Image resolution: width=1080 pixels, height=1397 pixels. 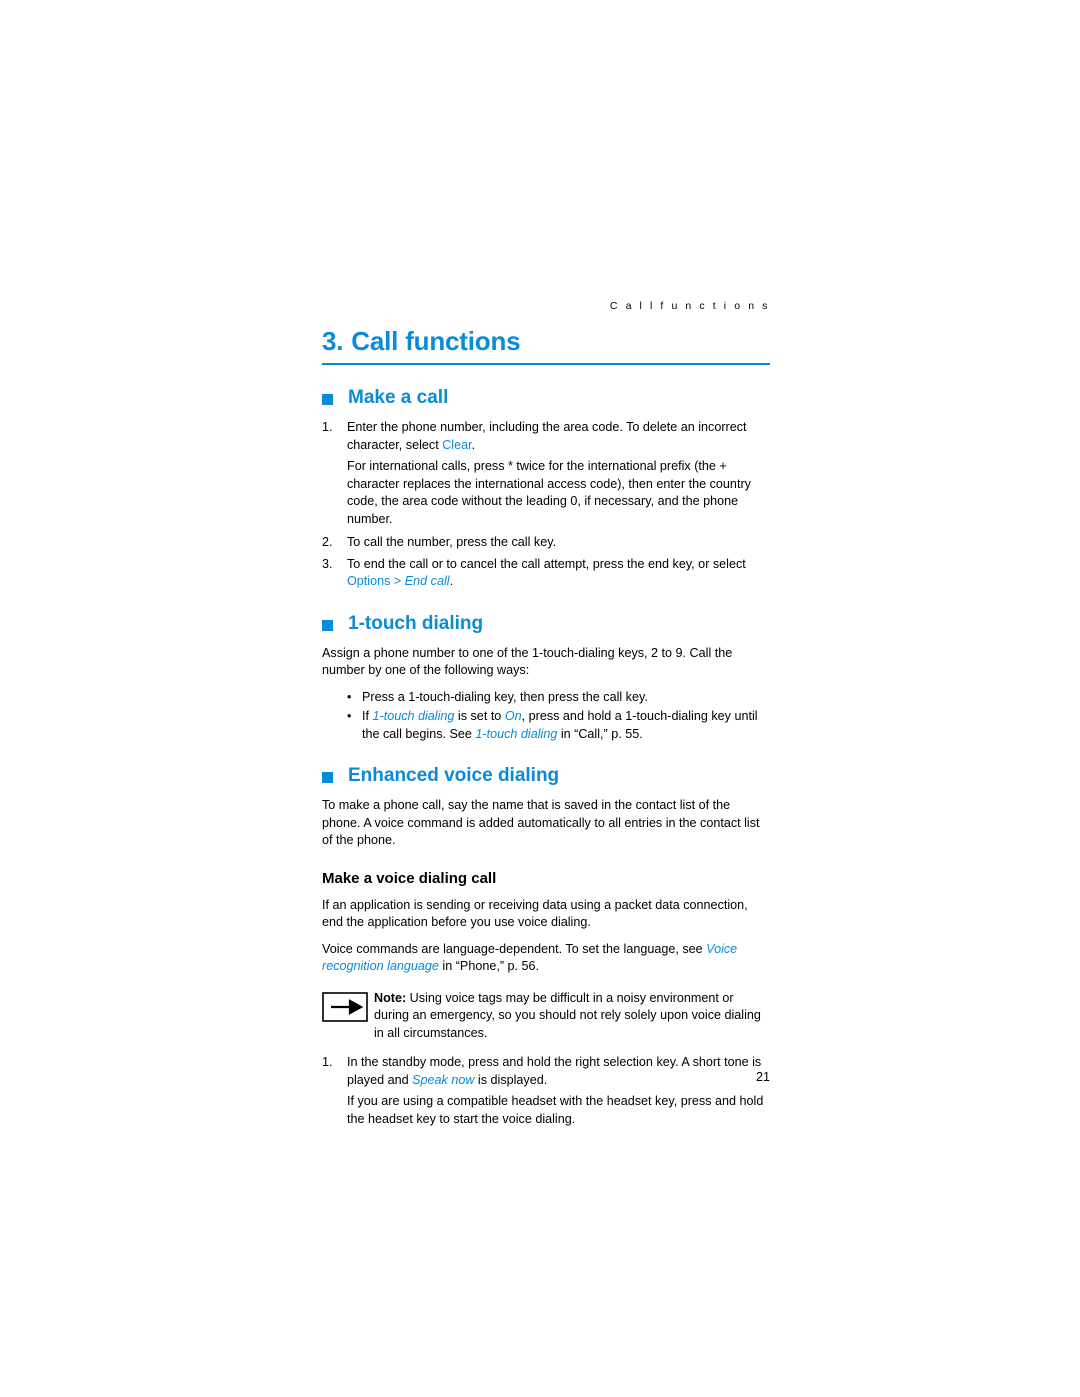 What do you see at coordinates (333, 341) in the screenshot?
I see `chapter-number: 3.` at bounding box center [333, 341].